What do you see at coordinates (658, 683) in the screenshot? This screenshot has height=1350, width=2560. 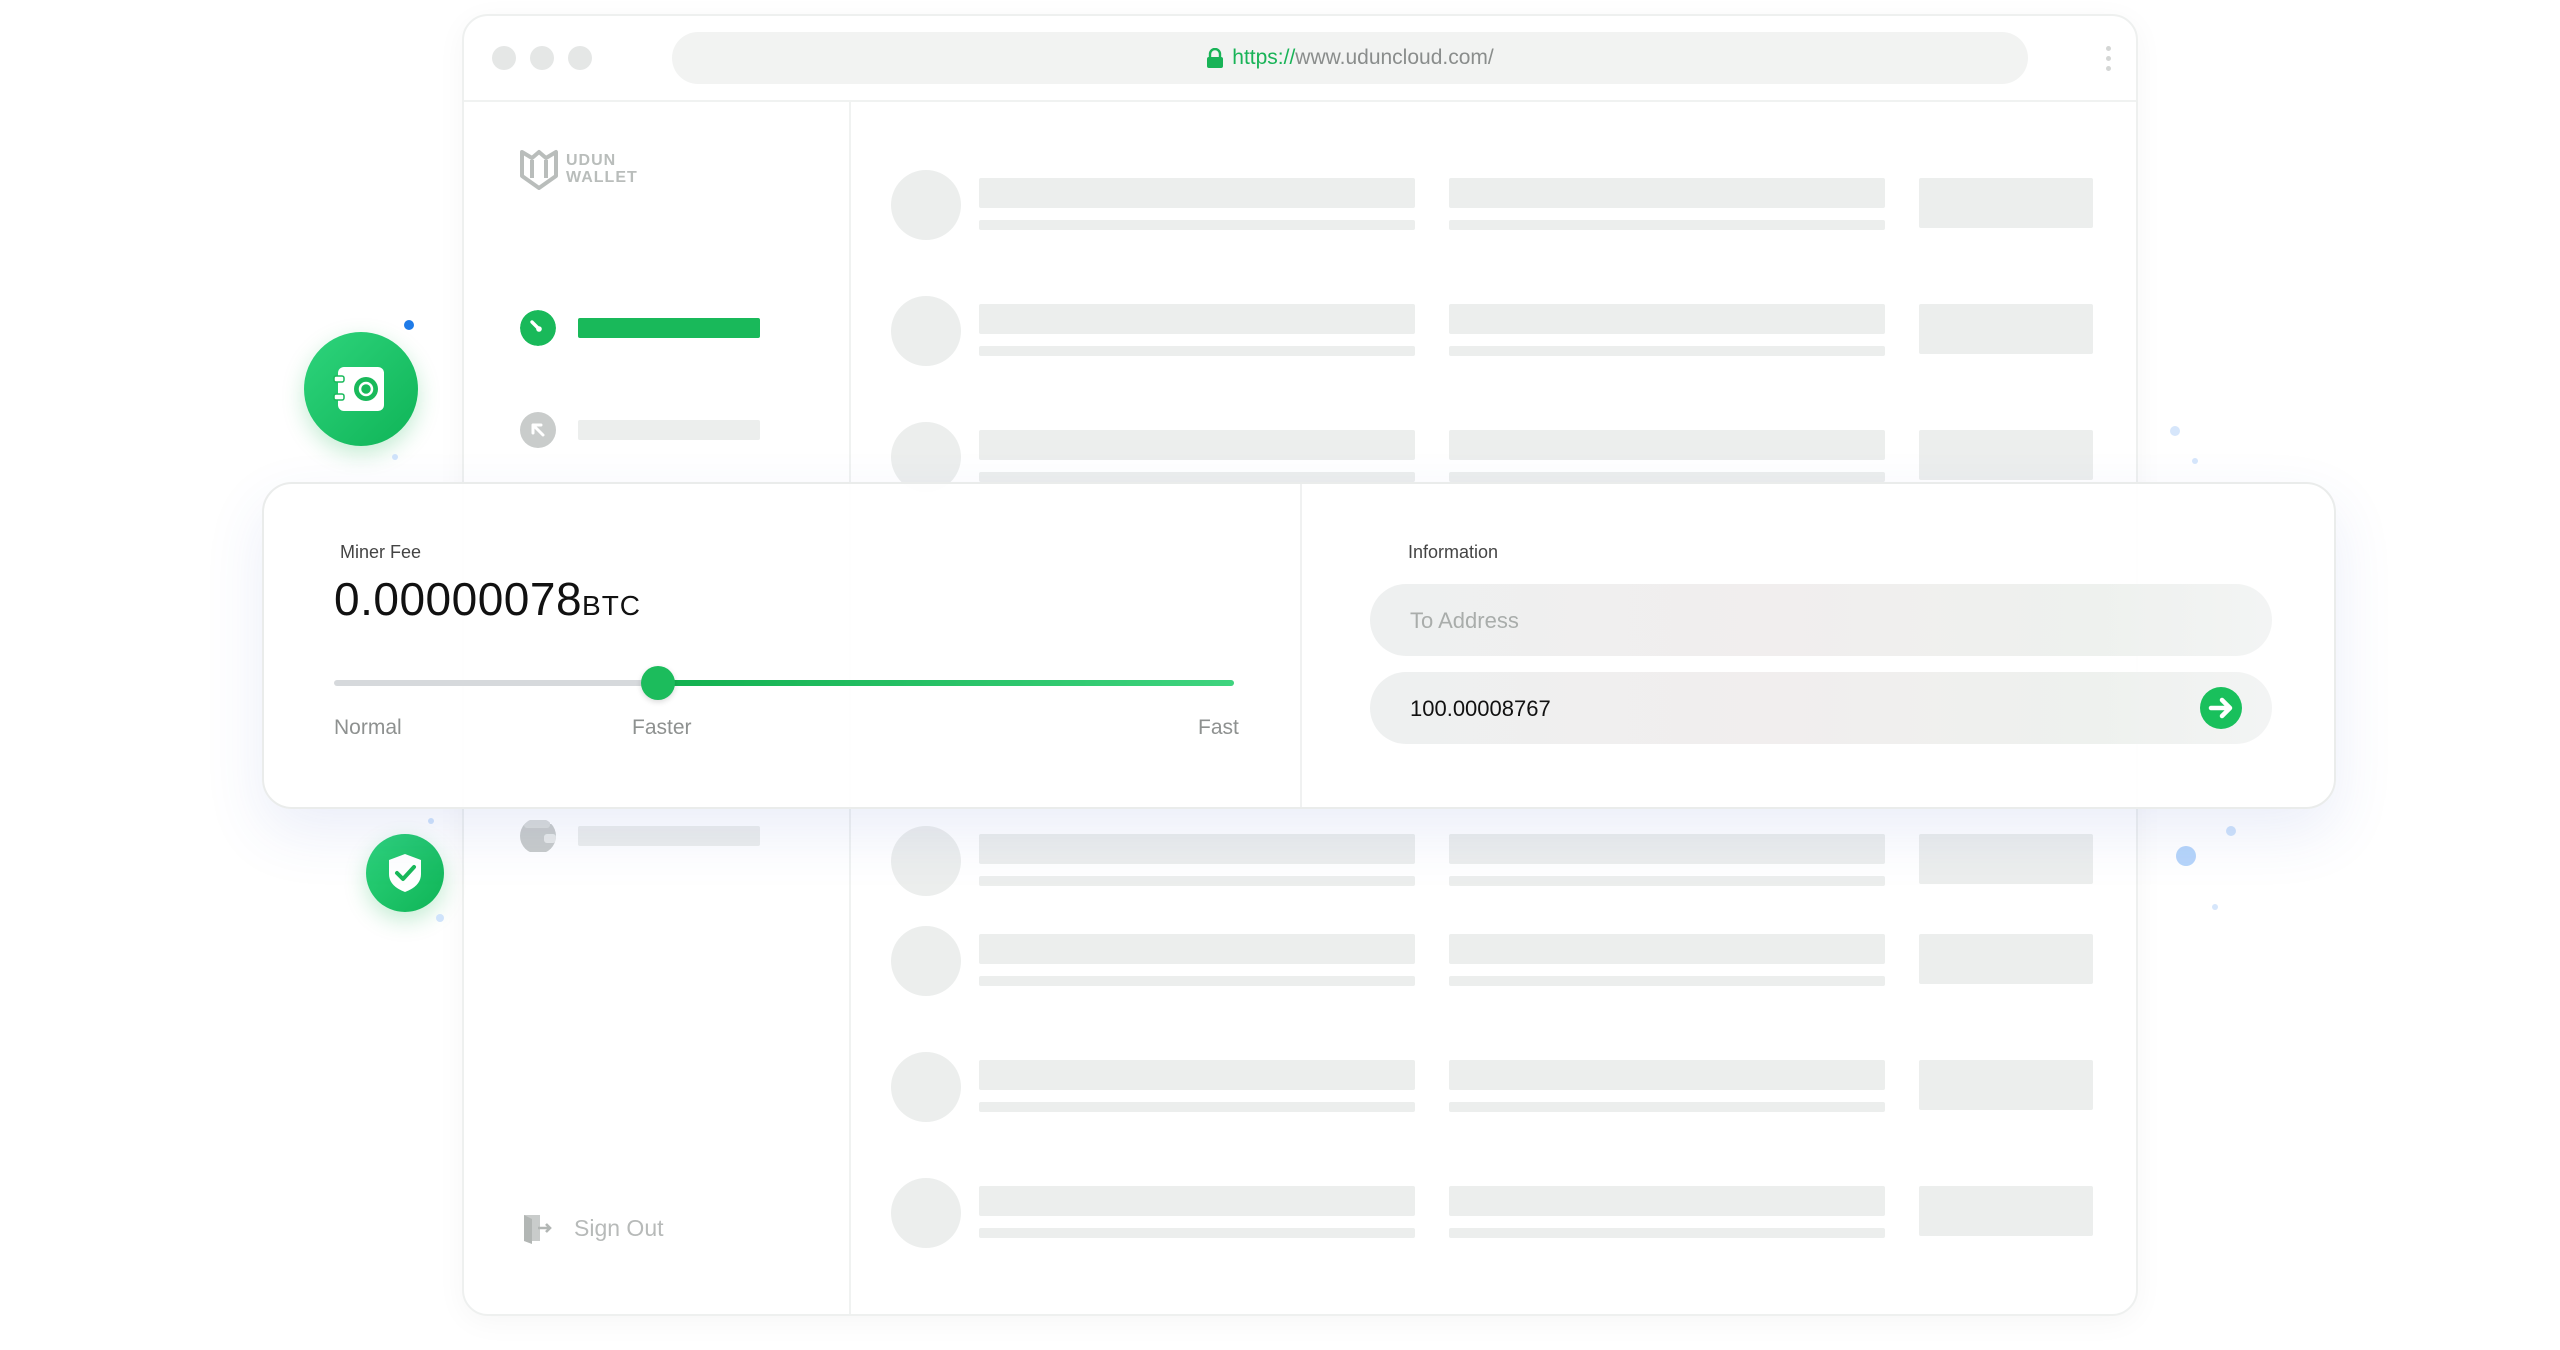 I see `fee-slider-handle` at bounding box center [658, 683].